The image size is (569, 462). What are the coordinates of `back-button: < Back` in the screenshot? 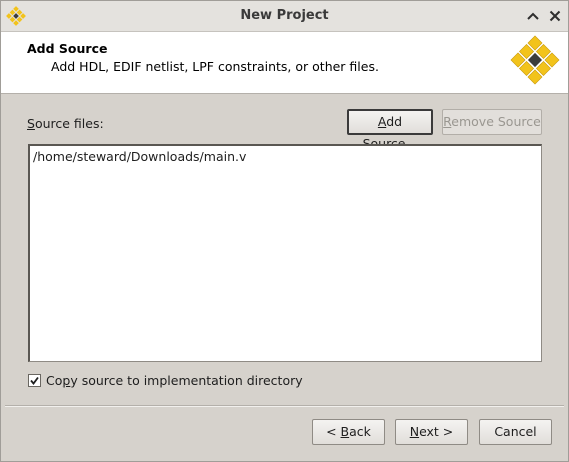 It's located at (348, 432).